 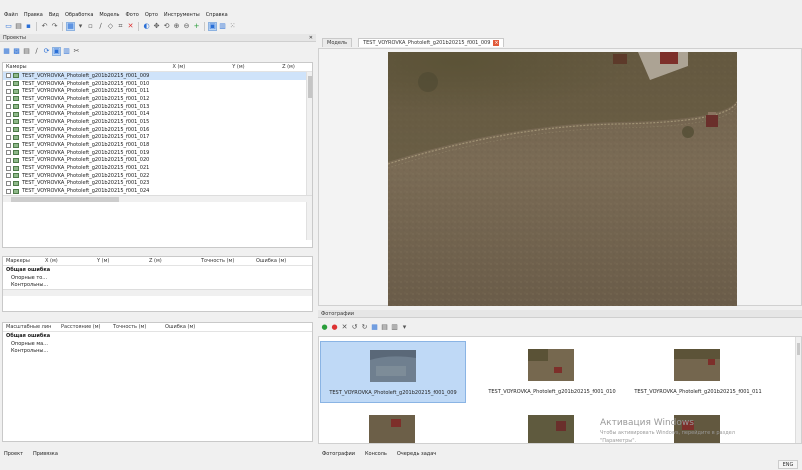 I want to click on disable-camera-icon: ●, so click(x=334, y=327).